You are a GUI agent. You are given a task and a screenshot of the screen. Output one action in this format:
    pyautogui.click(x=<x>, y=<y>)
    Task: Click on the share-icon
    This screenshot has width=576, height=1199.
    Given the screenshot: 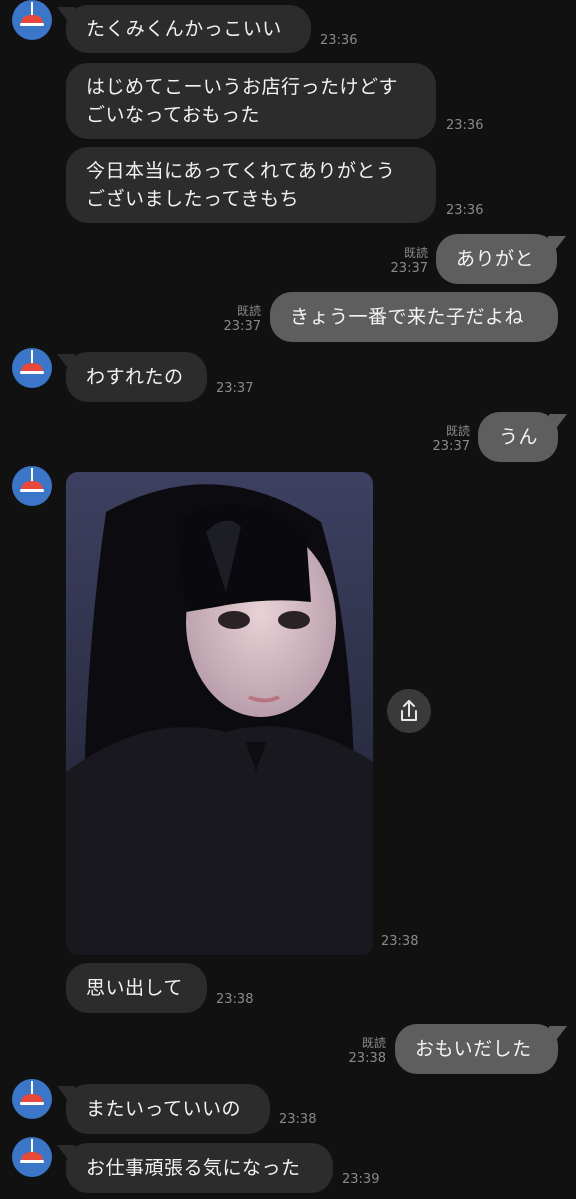 What is the action you would take?
    pyautogui.click(x=409, y=710)
    